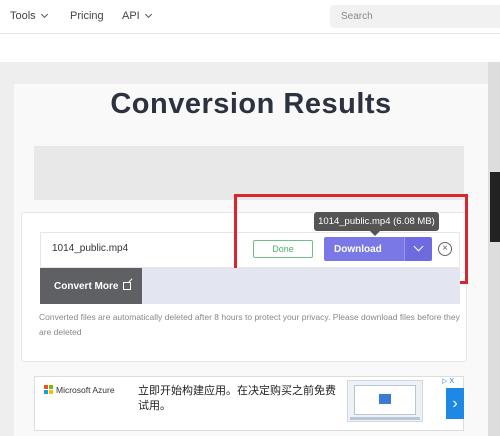 The width and height of the screenshot is (500, 436). Describe the element at coordinates (131, 16) in the screenshot. I see `nav-api-label: API` at that location.